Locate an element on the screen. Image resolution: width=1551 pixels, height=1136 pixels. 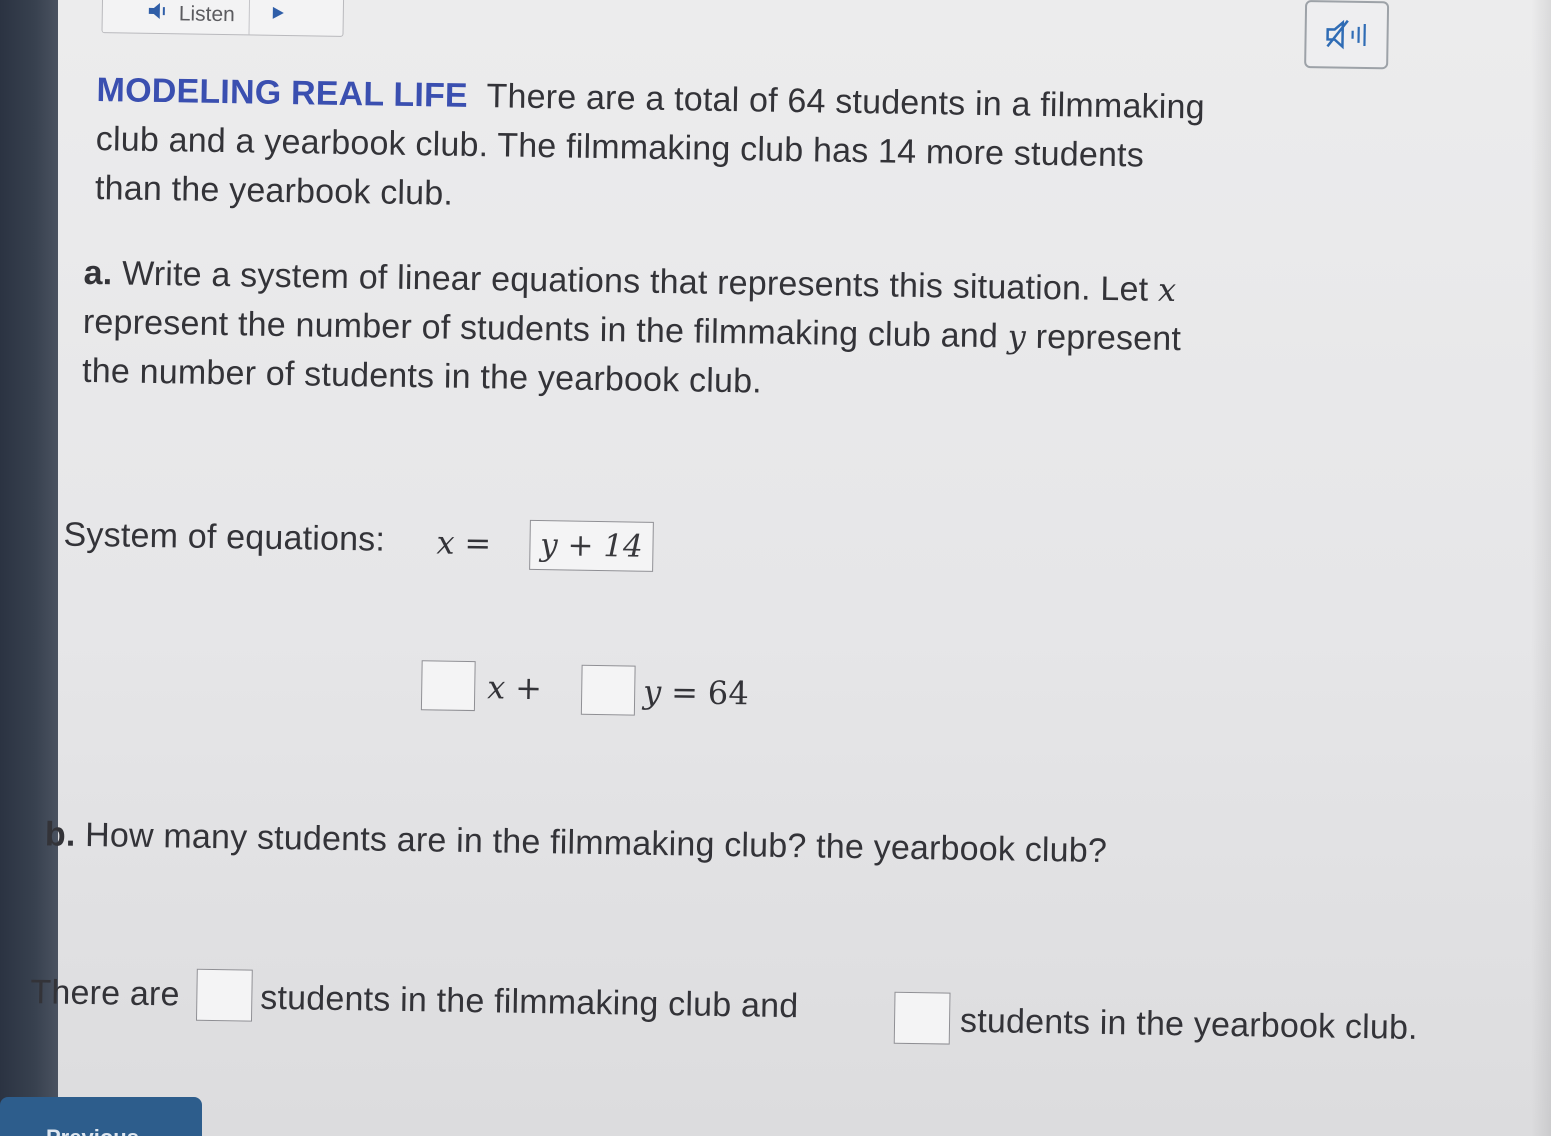
part-b-answer-suffix: students in the yearbook club. is located at coordinates (1189, 1024).